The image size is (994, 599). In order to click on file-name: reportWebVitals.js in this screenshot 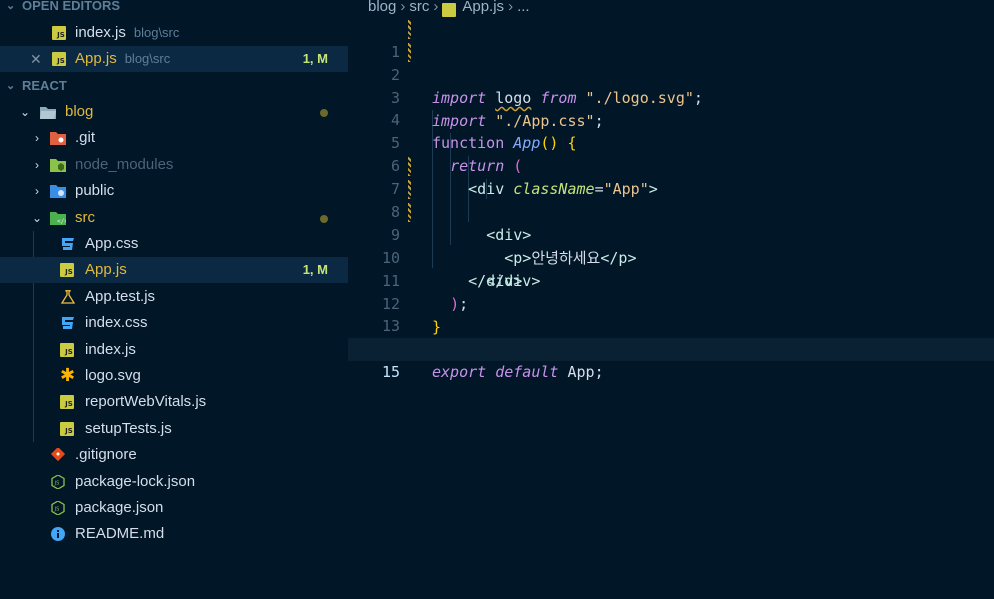, I will do `click(146, 401)`.